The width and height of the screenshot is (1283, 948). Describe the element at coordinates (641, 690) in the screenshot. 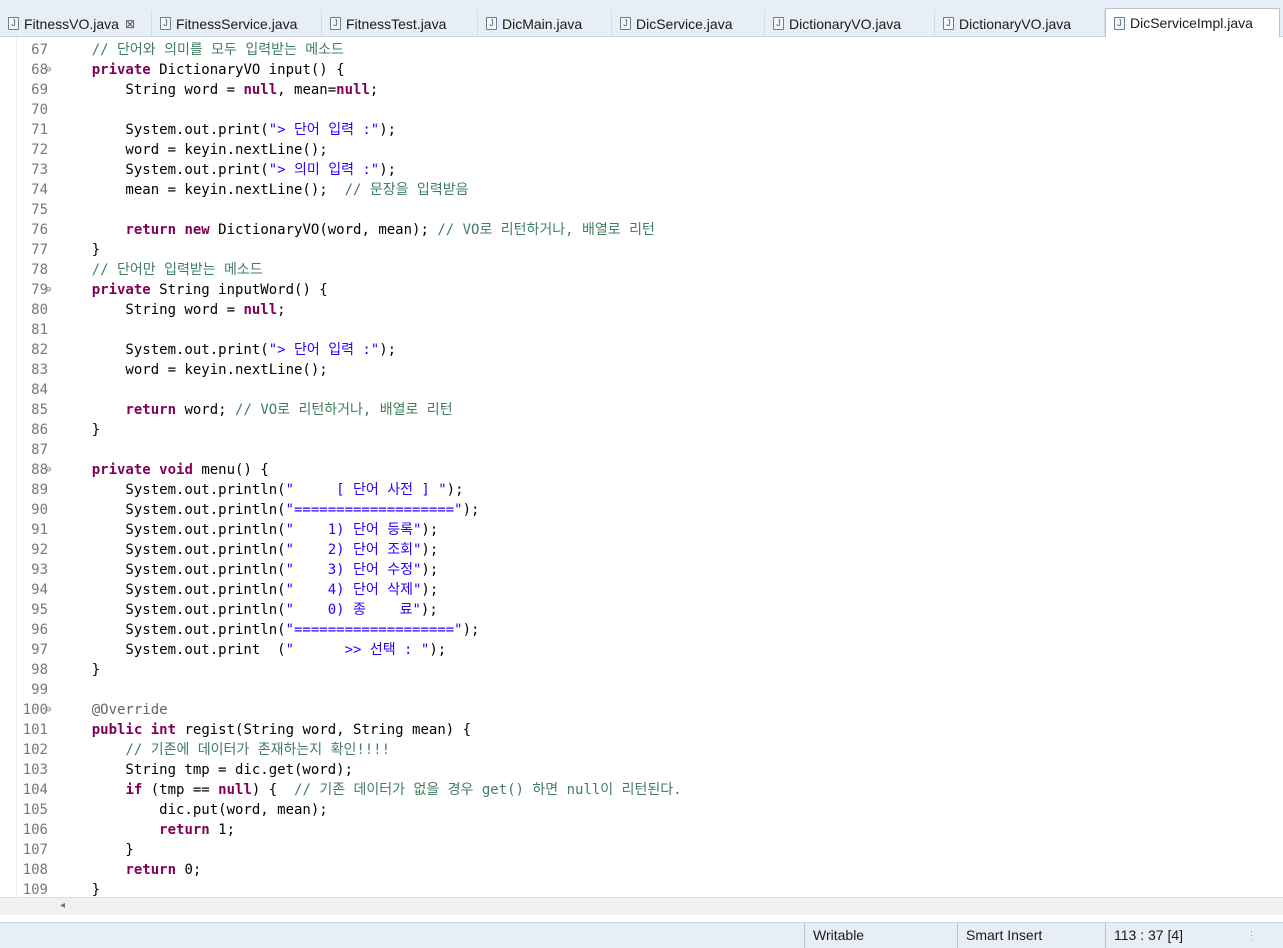

I see `code-line: 99` at that location.